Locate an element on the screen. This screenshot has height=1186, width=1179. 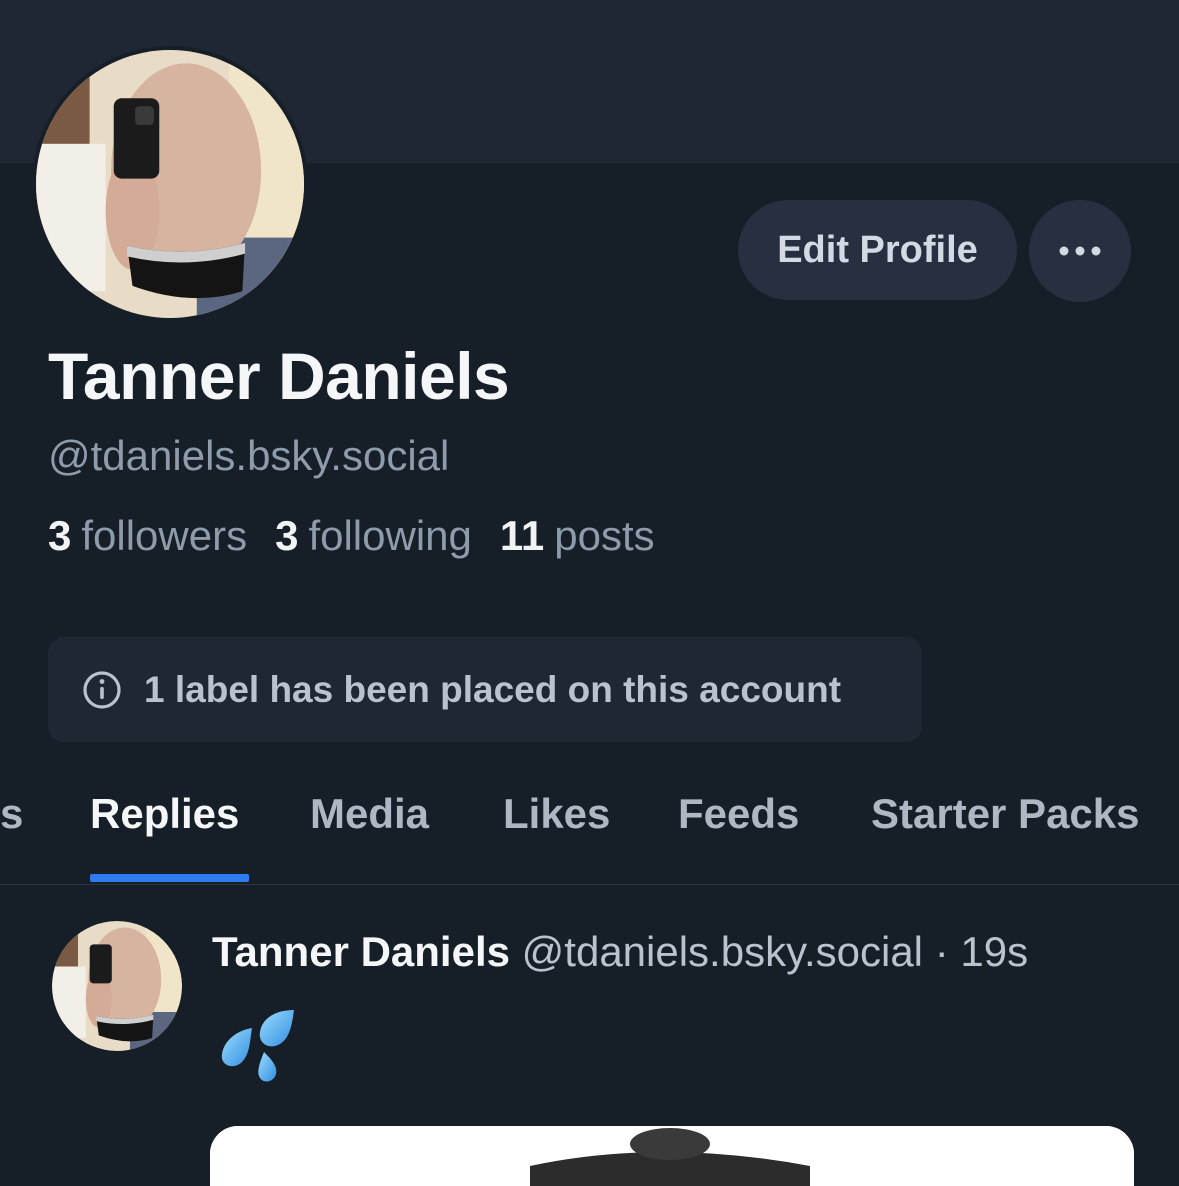
post-timestamp: 19s is located at coordinates (994, 951).